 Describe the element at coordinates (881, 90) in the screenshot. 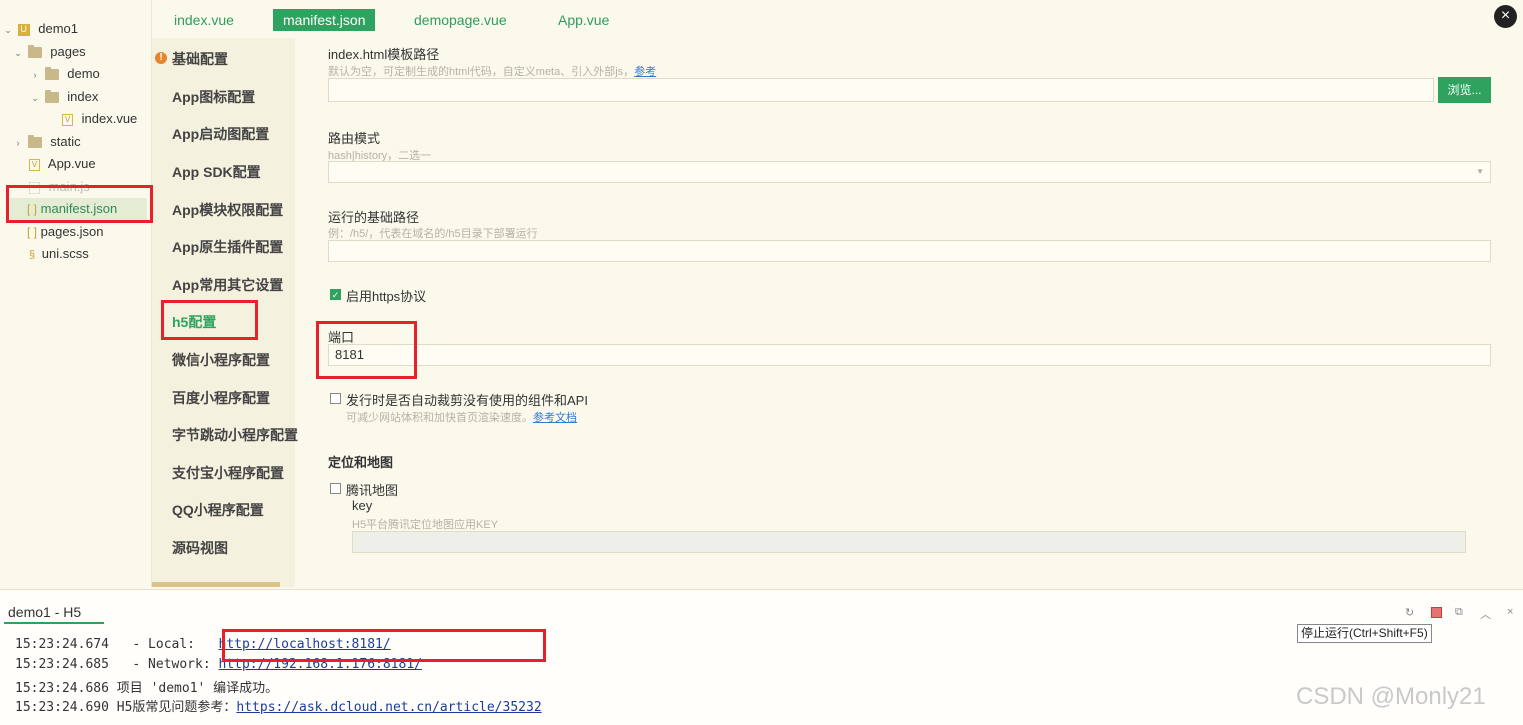

I see `template-path-input` at that location.